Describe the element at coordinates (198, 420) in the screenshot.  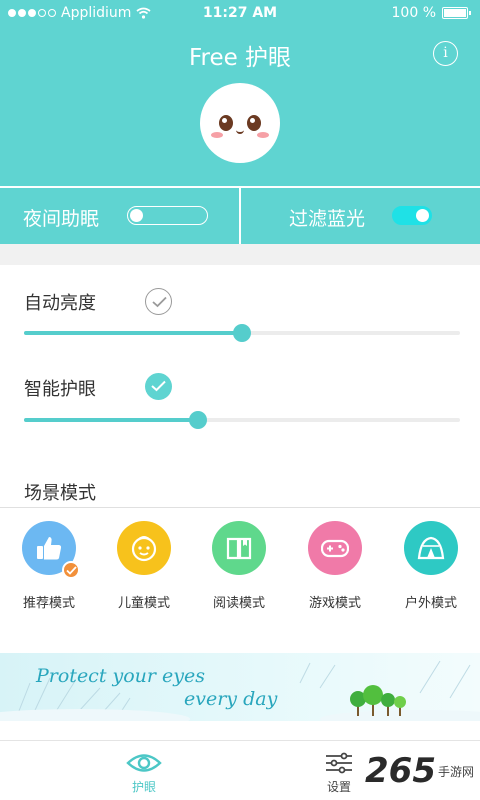
I see `protect-slider-thumb` at that location.